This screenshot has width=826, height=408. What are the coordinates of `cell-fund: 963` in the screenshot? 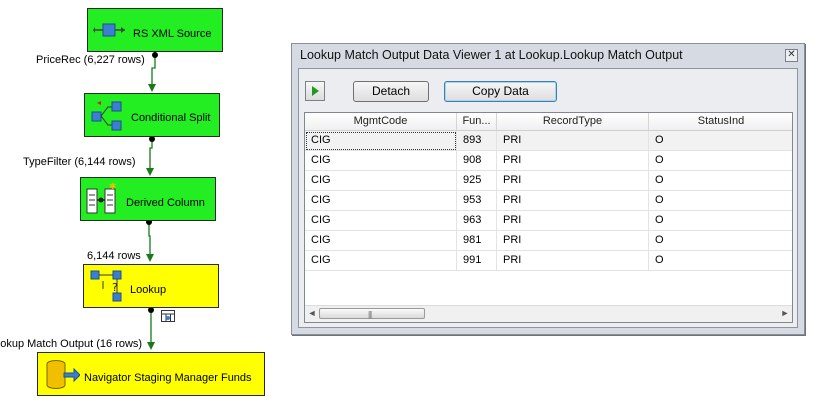 It's located at (477, 221).